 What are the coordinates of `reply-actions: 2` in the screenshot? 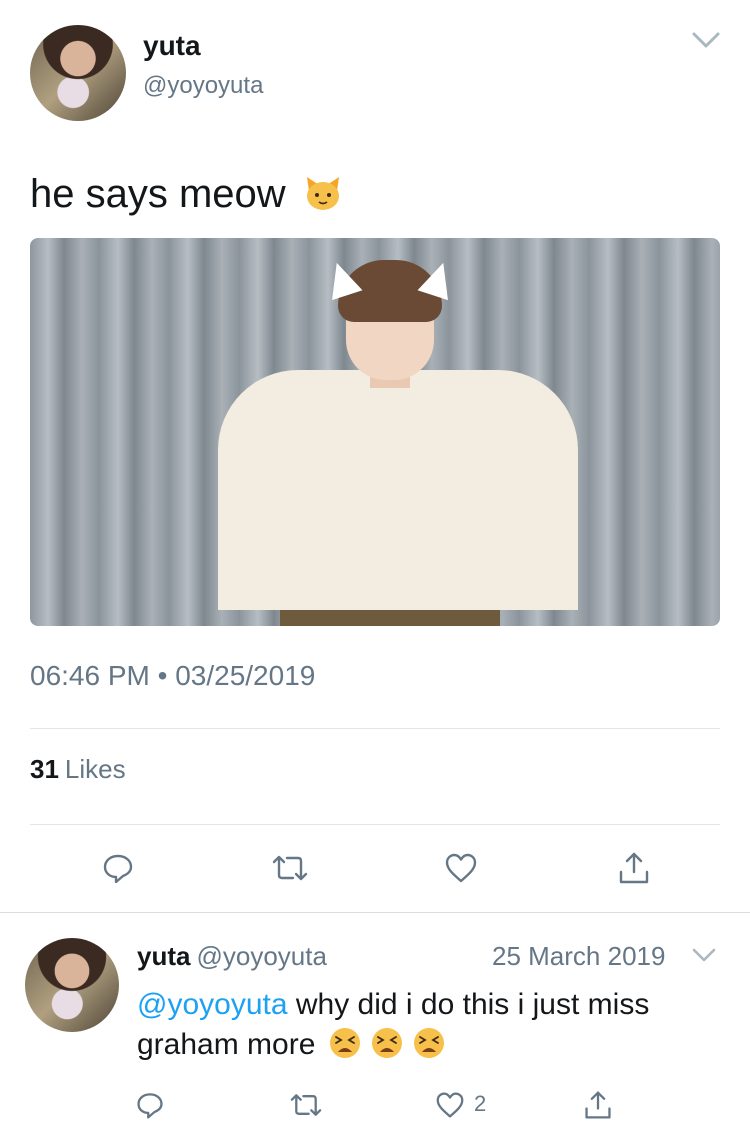 It's located at (375, 1105).